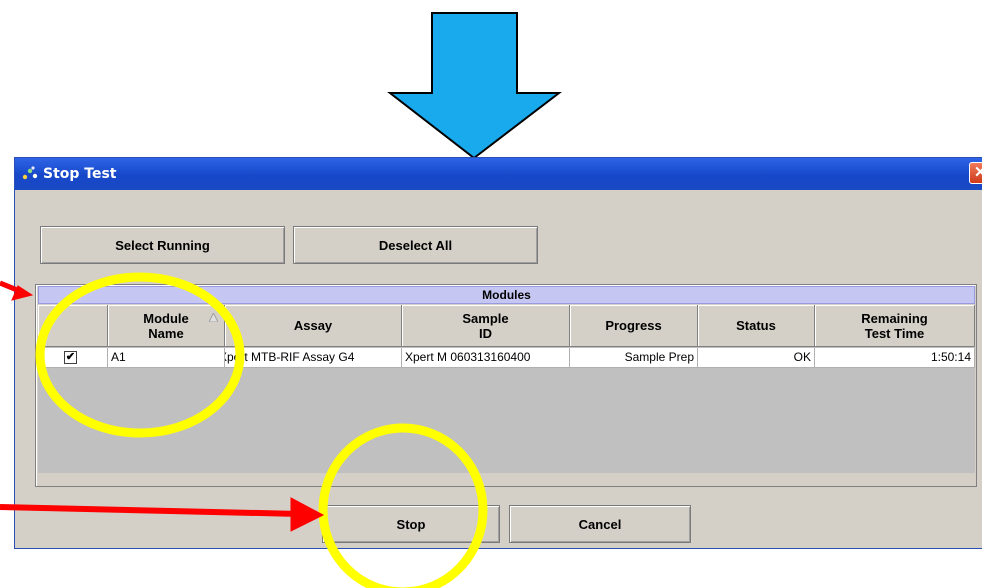 The height and width of the screenshot is (588, 982). Describe the element at coordinates (411, 524) in the screenshot. I see `stop-button: Stop` at that location.